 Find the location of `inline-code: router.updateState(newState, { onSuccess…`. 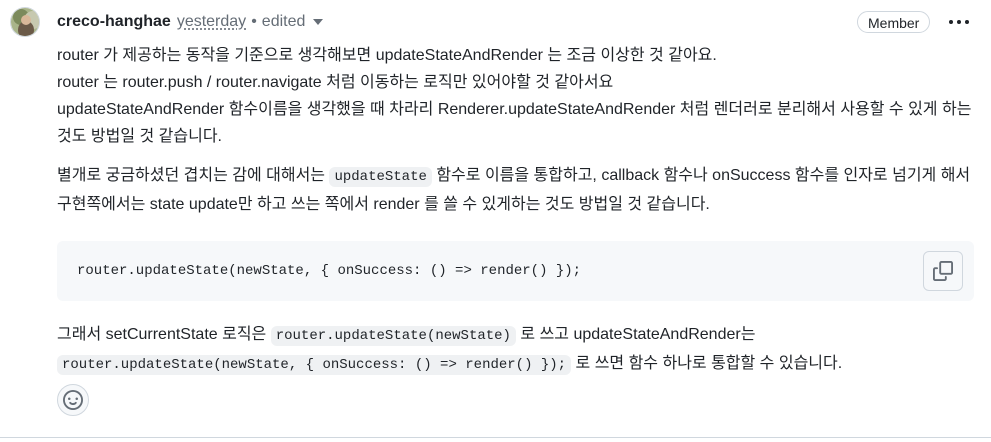

inline-code: router.updateState(newState, { onSuccess… is located at coordinates (314, 365).